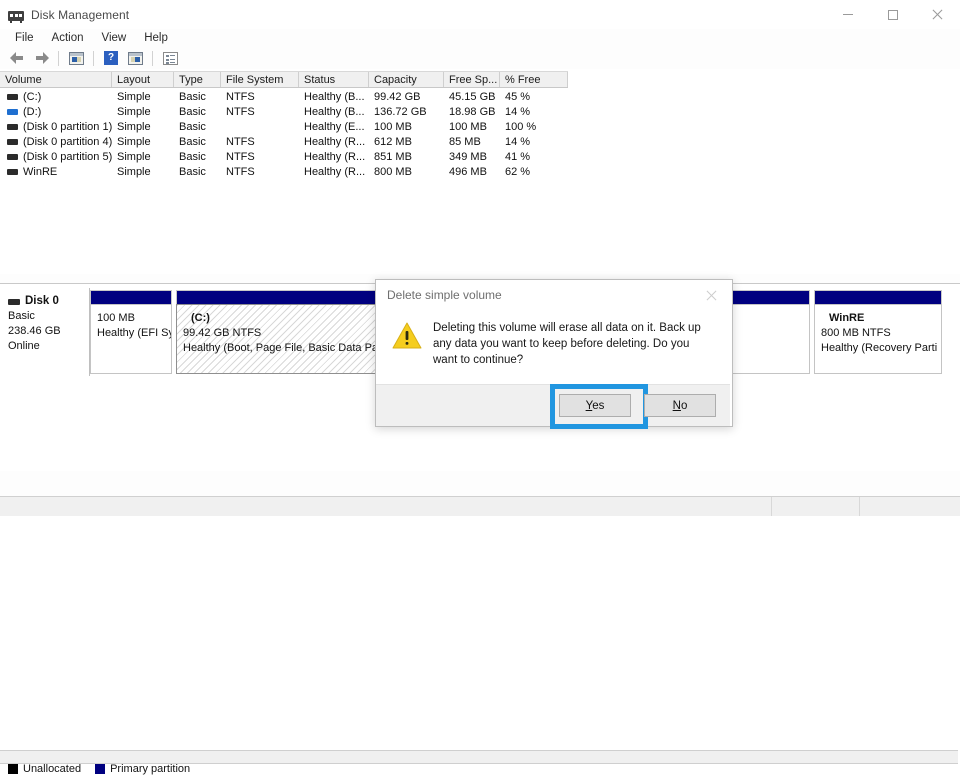 Image resolution: width=960 pixels, height=775 pixels. What do you see at coordinates (334, 79) in the screenshot?
I see `column-header-status: Status` at bounding box center [334, 79].